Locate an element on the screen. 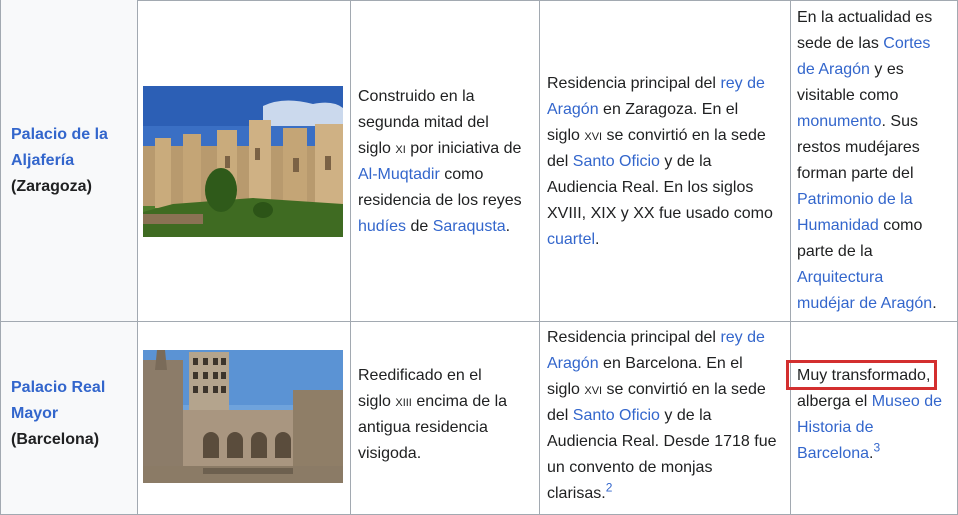  description-line: siglo xiii encima de la is located at coordinates (433, 401).